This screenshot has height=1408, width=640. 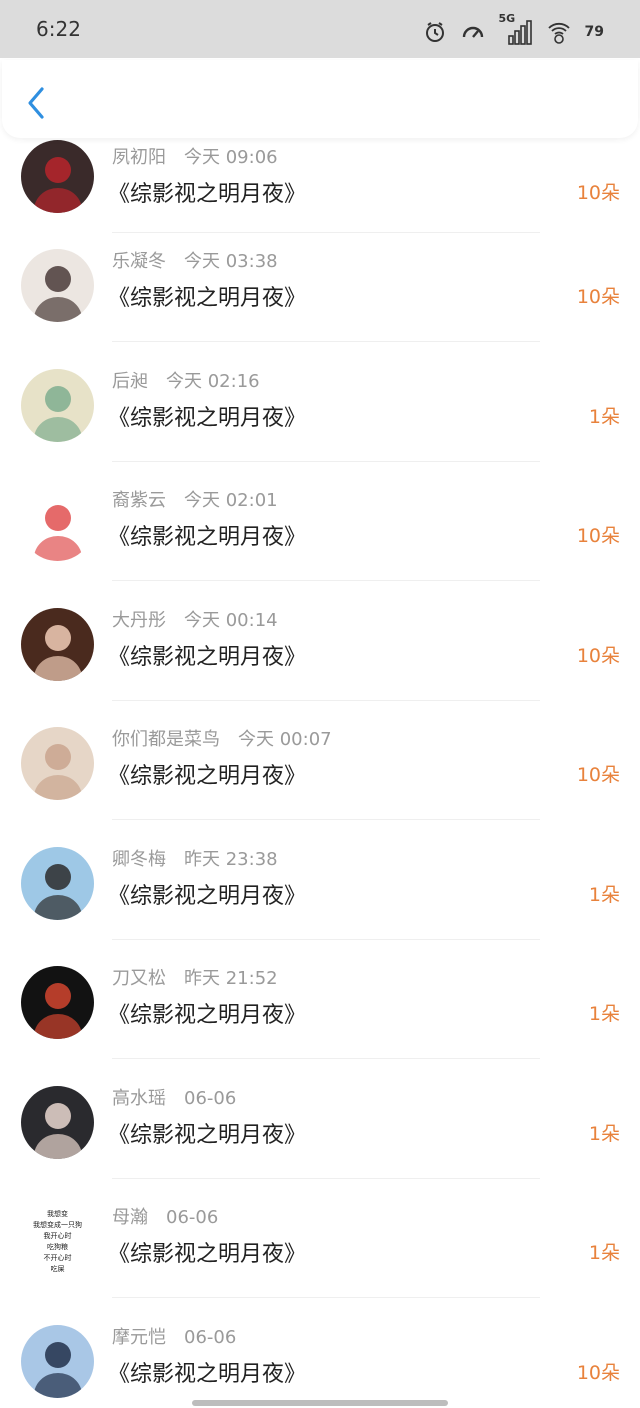 What do you see at coordinates (285, 739) in the screenshot?
I see `timestamp: 今天 00:07` at bounding box center [285, 739].